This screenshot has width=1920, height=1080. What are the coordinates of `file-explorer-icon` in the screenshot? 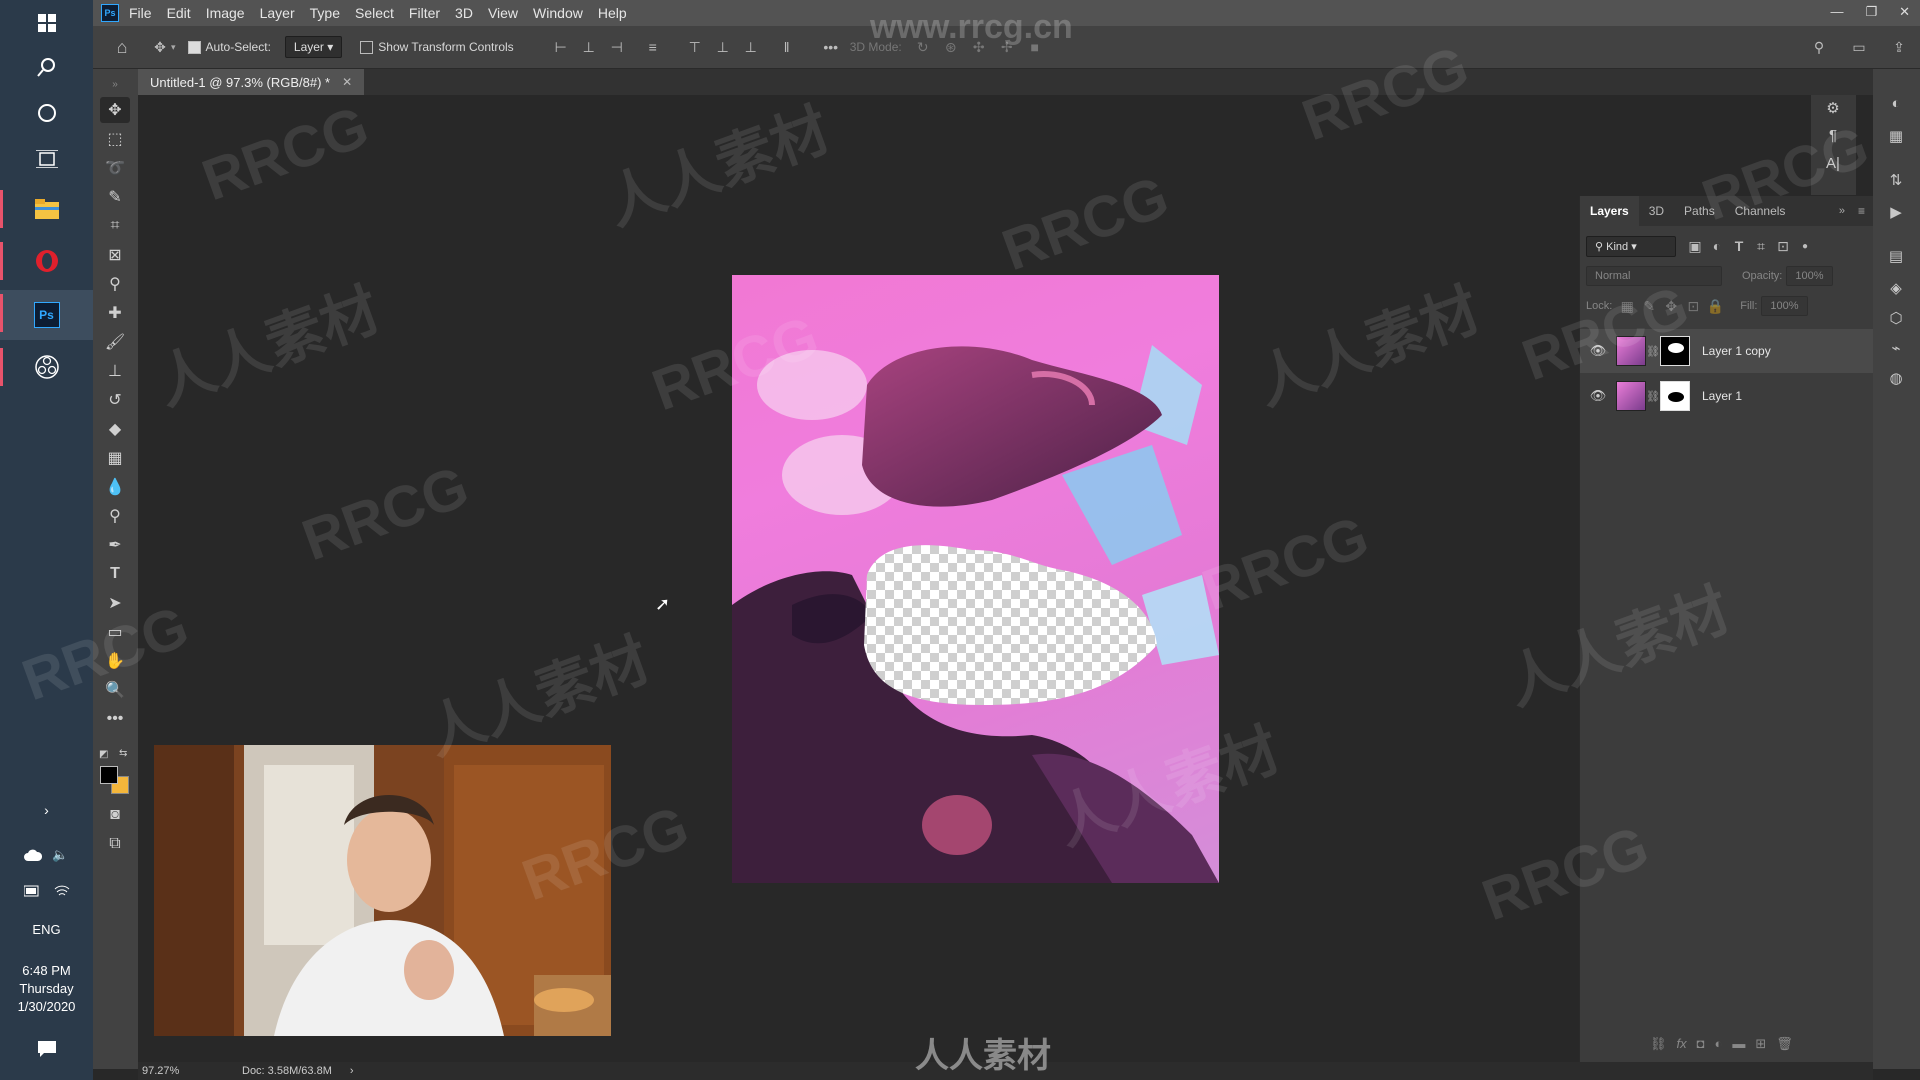 It's located at (46, 209).